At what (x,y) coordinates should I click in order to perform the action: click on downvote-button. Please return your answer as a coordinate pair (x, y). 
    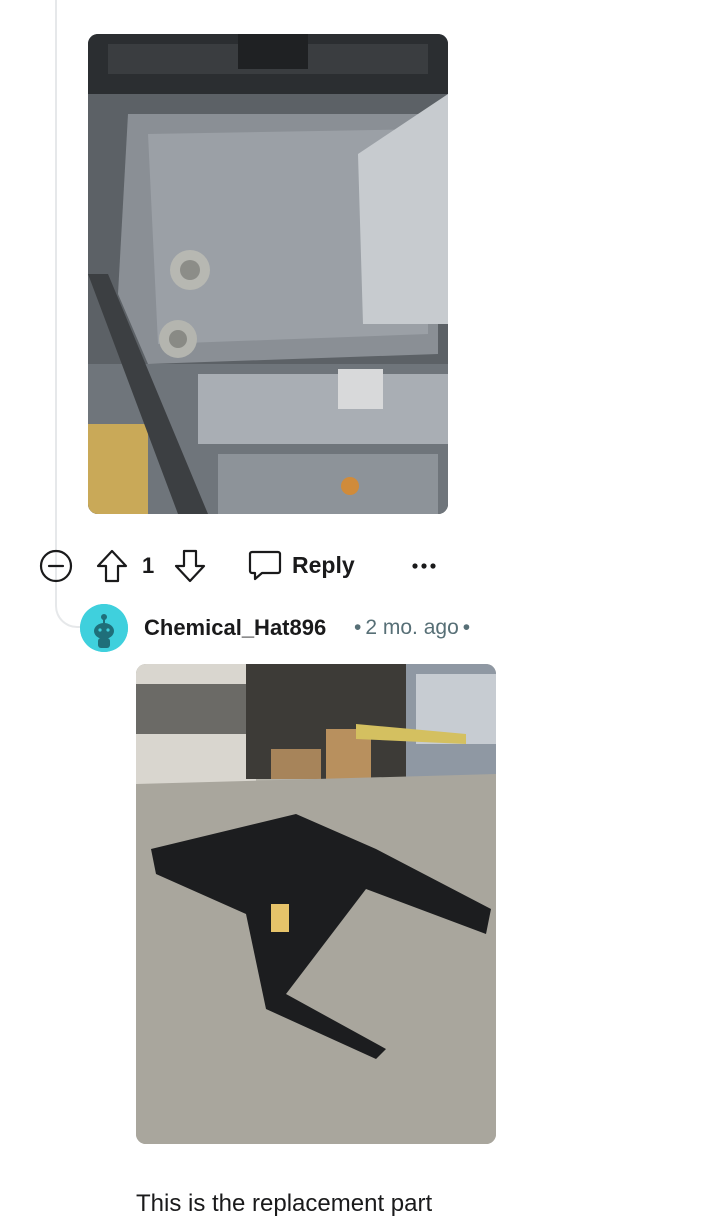
    Looking at the image, I should click on (190, 566).